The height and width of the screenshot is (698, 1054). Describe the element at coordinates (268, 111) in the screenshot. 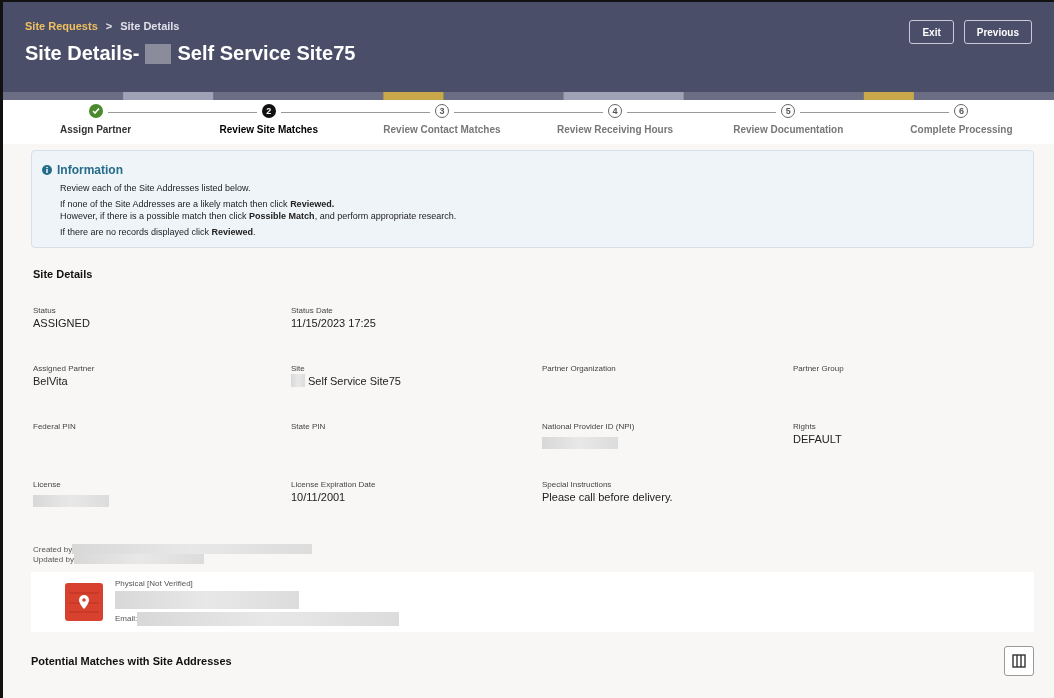

I see `step-number: 2` at that location.